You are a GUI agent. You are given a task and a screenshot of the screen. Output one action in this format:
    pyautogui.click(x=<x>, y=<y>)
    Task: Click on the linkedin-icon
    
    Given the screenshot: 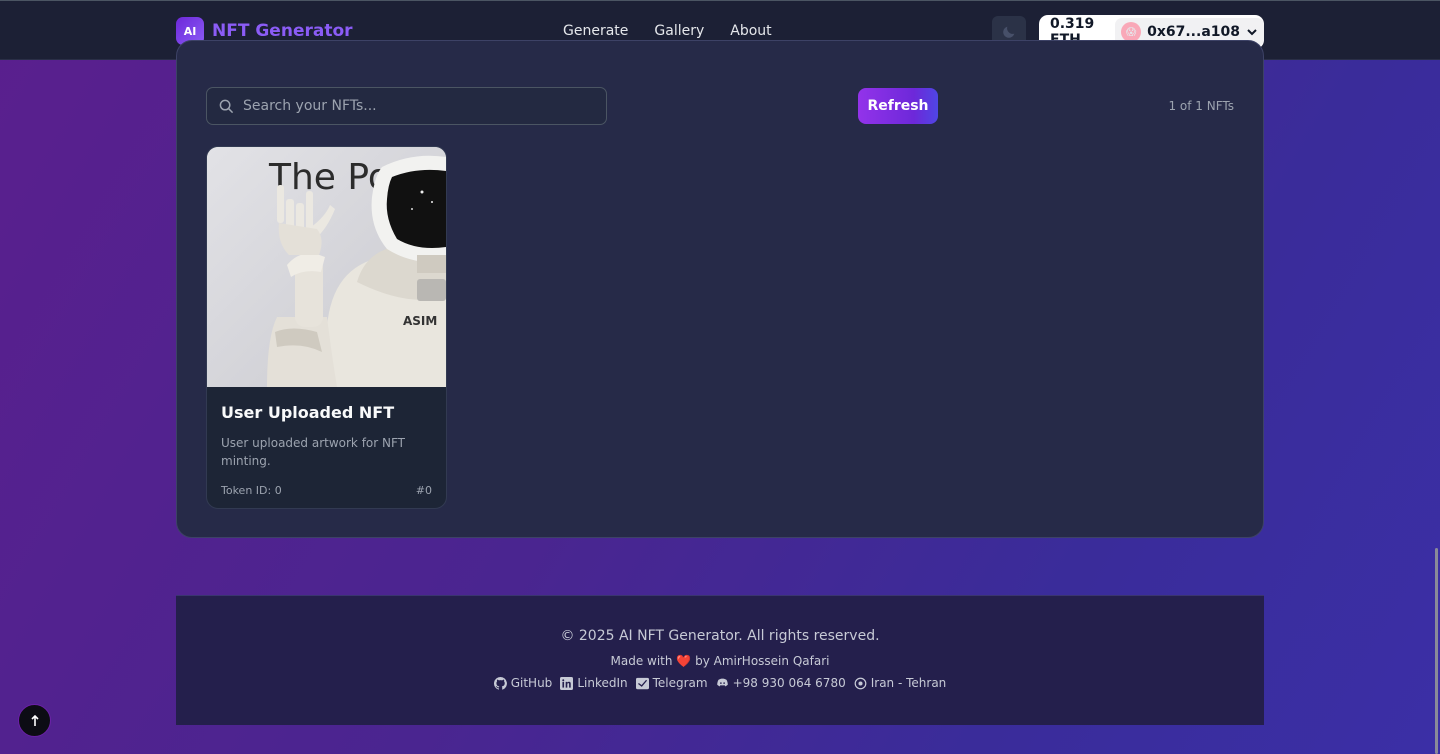 What is the action you would take?
    pyautogui.click(x=567, y=683)
    